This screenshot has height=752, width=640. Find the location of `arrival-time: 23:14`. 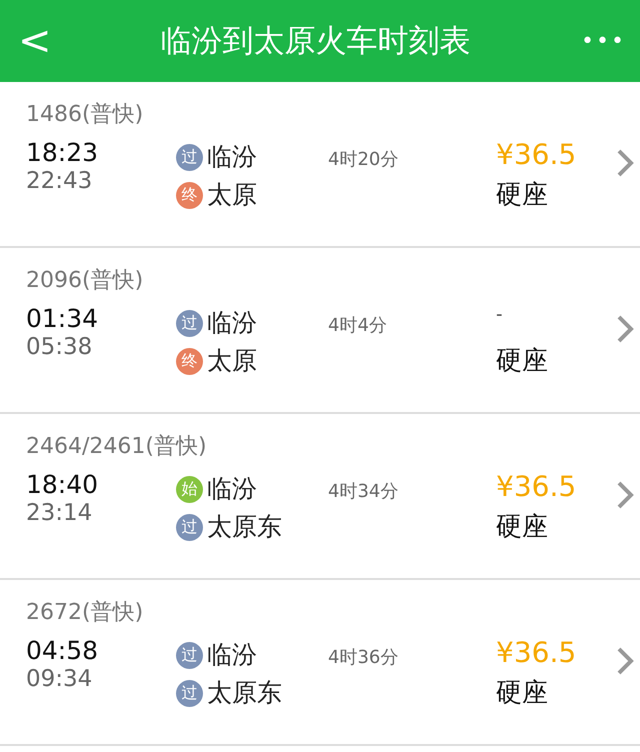

arrival-time: 23:14 is located at coordinates (60, 514).